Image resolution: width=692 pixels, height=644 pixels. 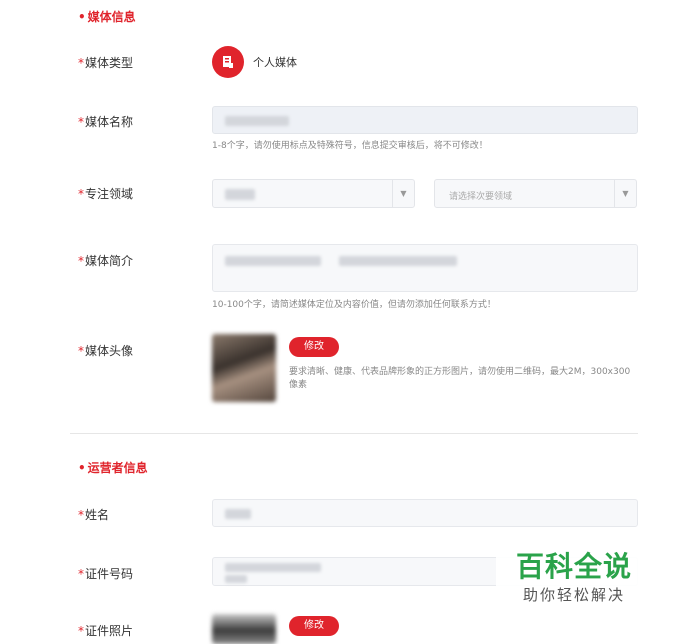 What do you see at coordinates (106, 122) in the screenshot?
I see `media-name-label: *媒体名称` at bounding box center [106, 122].